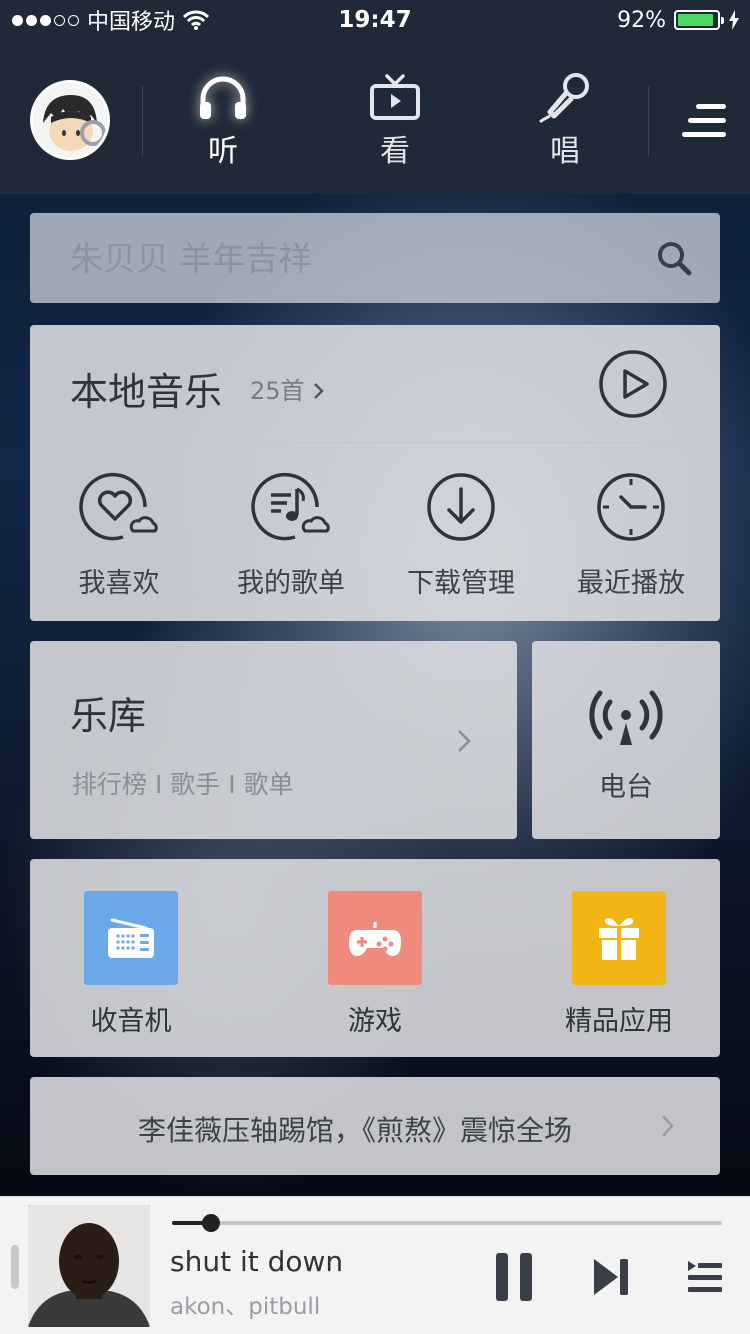  What do you see at coordinates (375, 938) in the screenshot?
I see `gamepad-icon` at bounding box center [375, 938].